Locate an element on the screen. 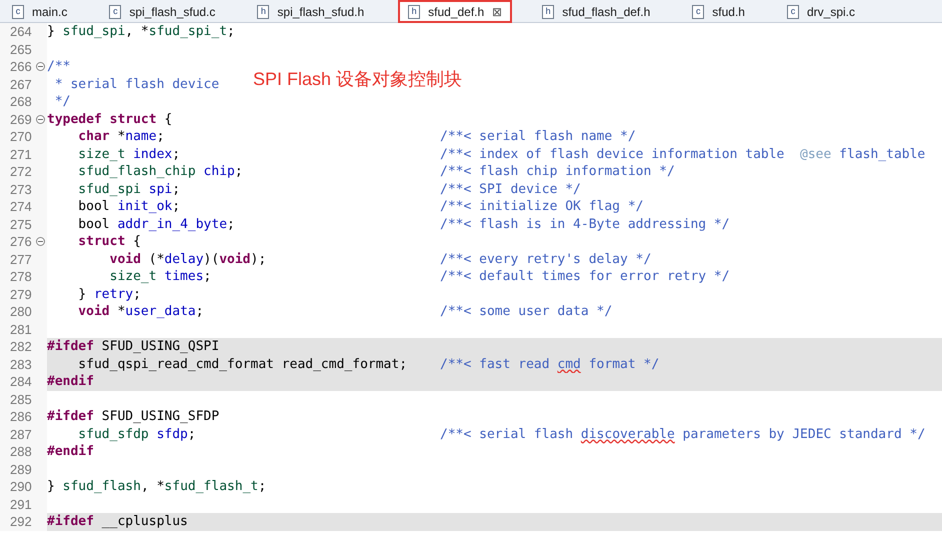  doc-comment: /**< some user data */ is located at coordinates (526, 311).